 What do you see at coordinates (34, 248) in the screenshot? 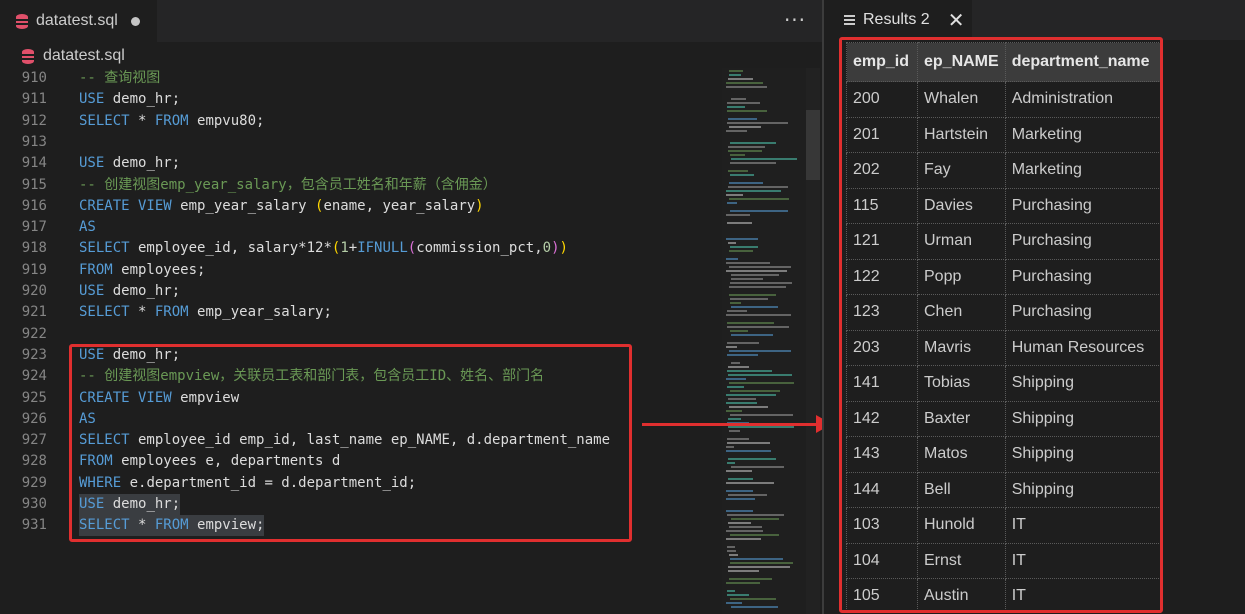
I see `line-number: 918` at bounding box center [34, 248].